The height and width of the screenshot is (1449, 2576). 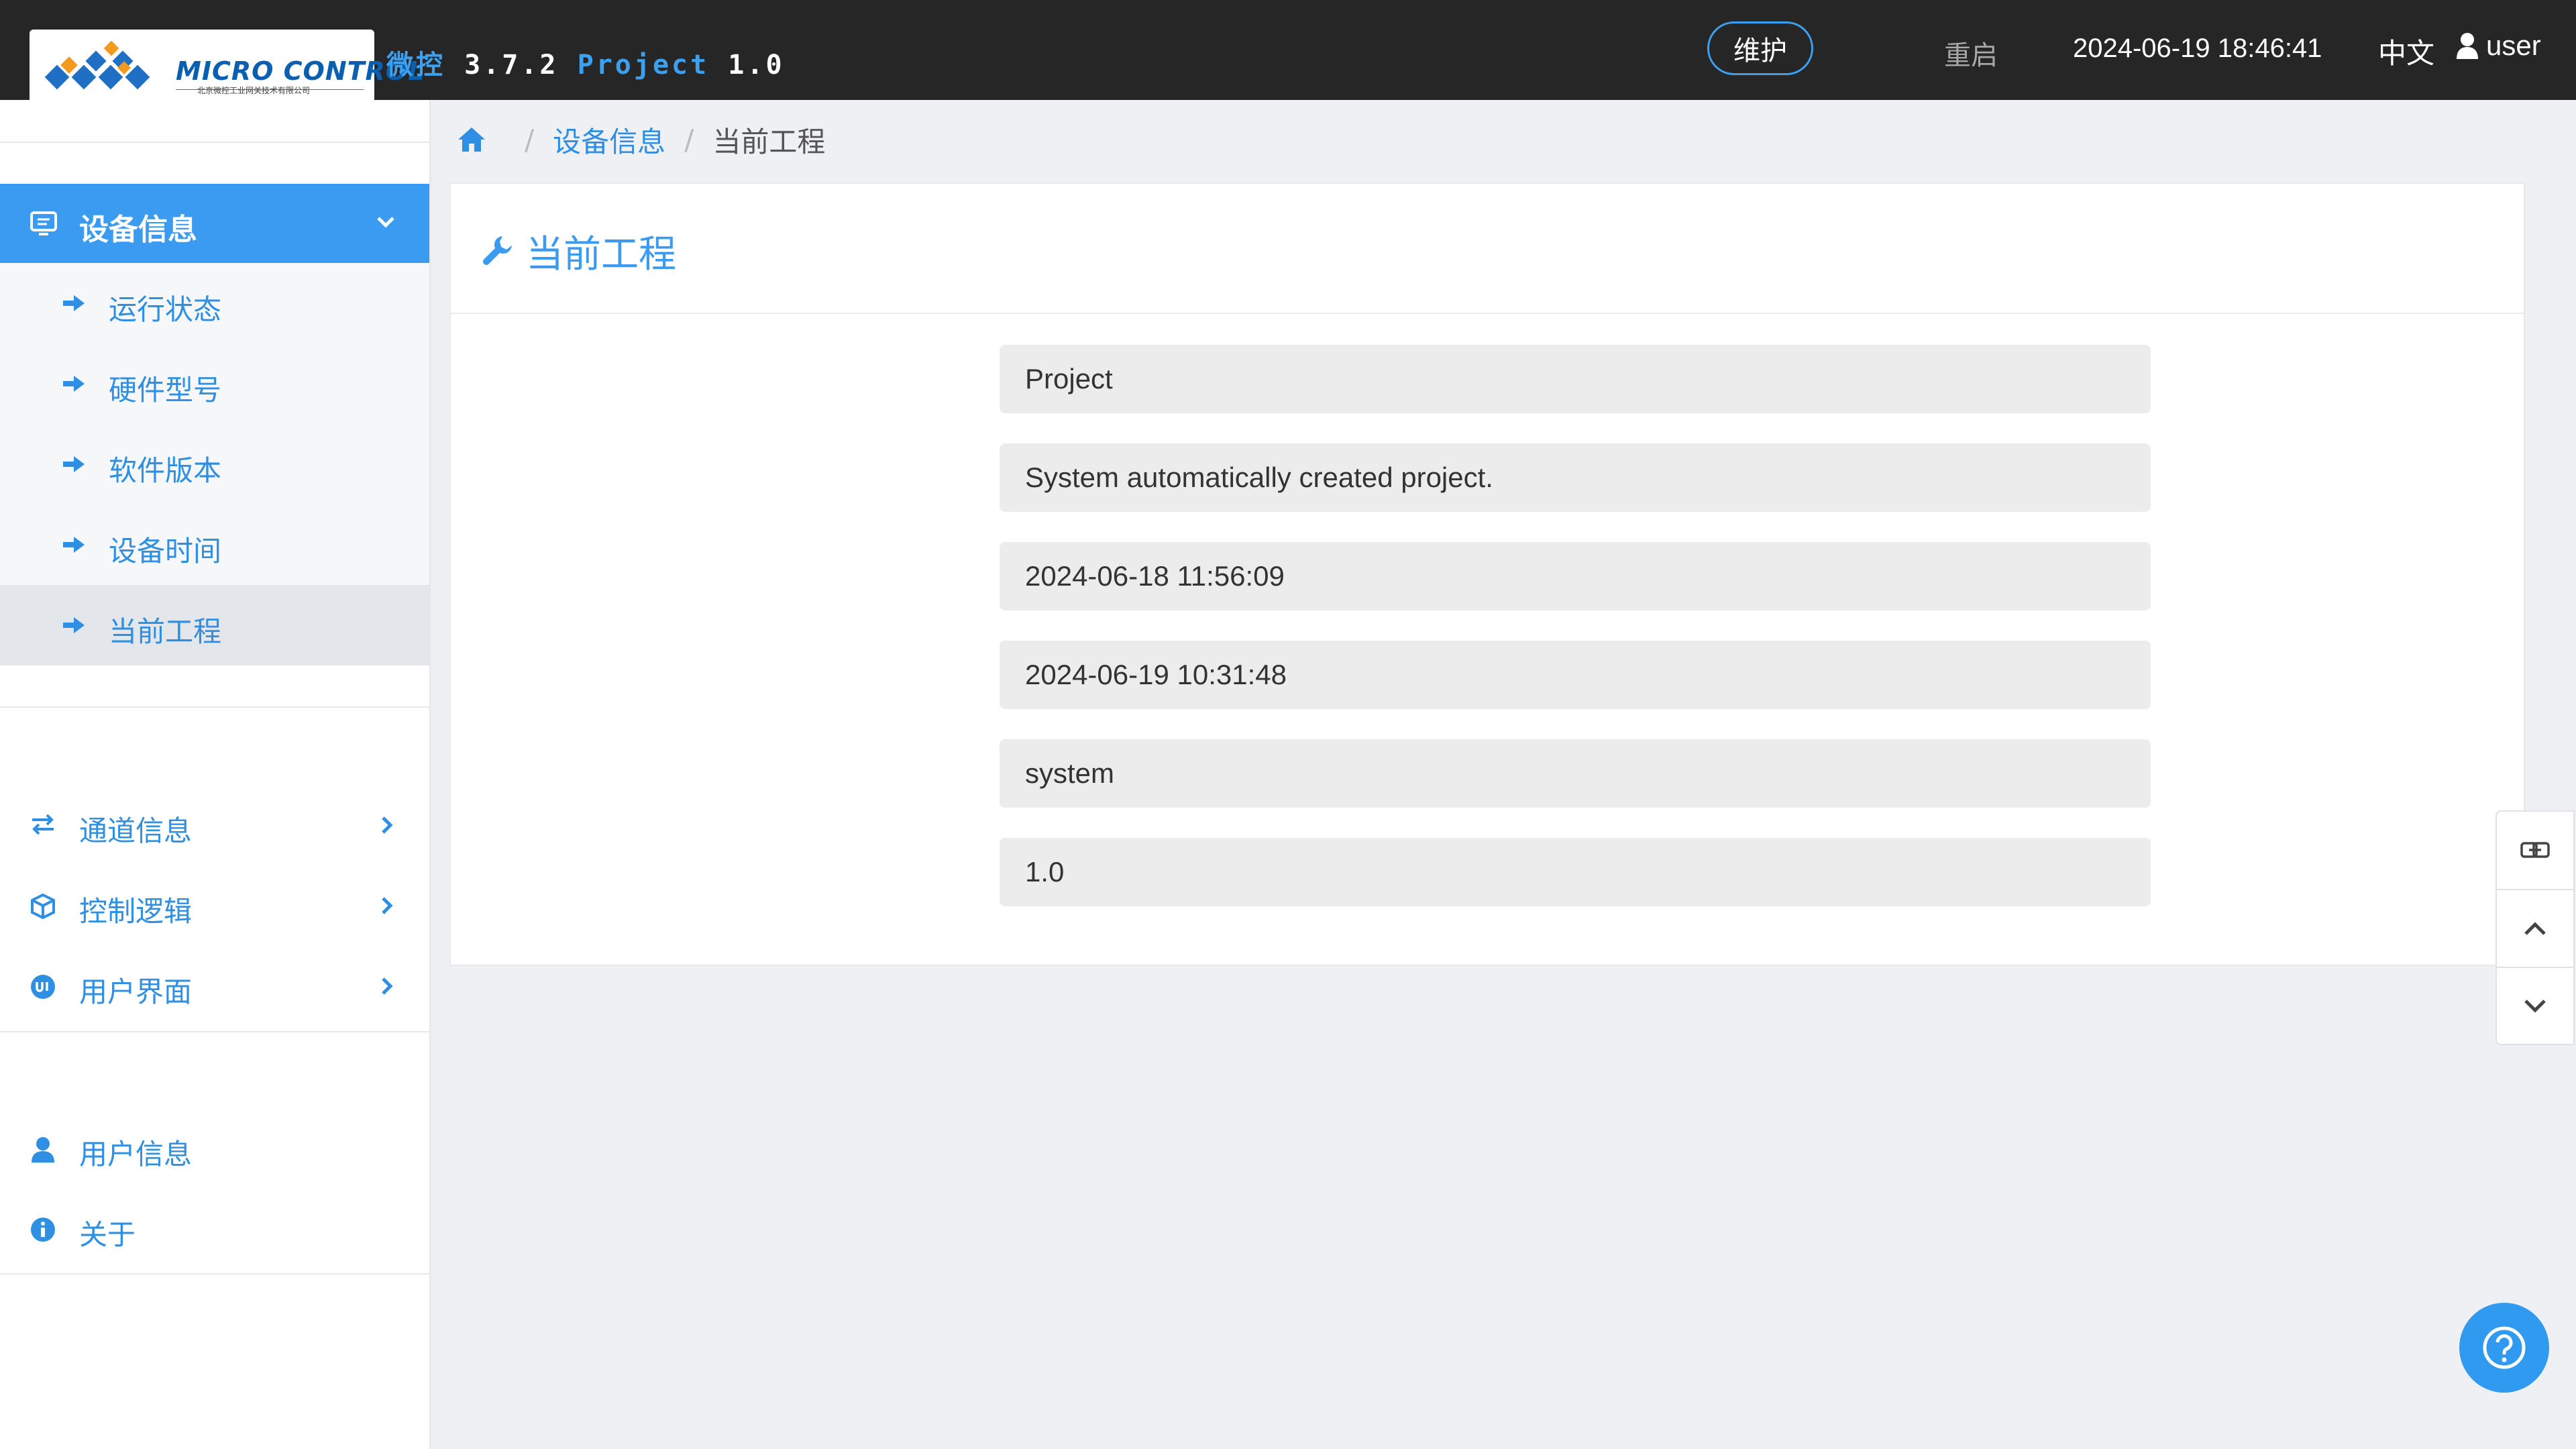 I want to click on logo-mark-icon, so click(x=97, y=65).